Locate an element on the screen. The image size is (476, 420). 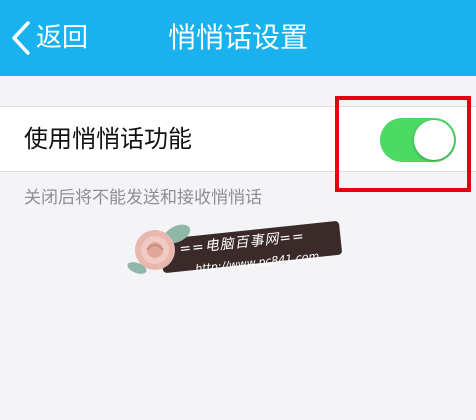
whisper-toggle is located at coordinates (418, 140).